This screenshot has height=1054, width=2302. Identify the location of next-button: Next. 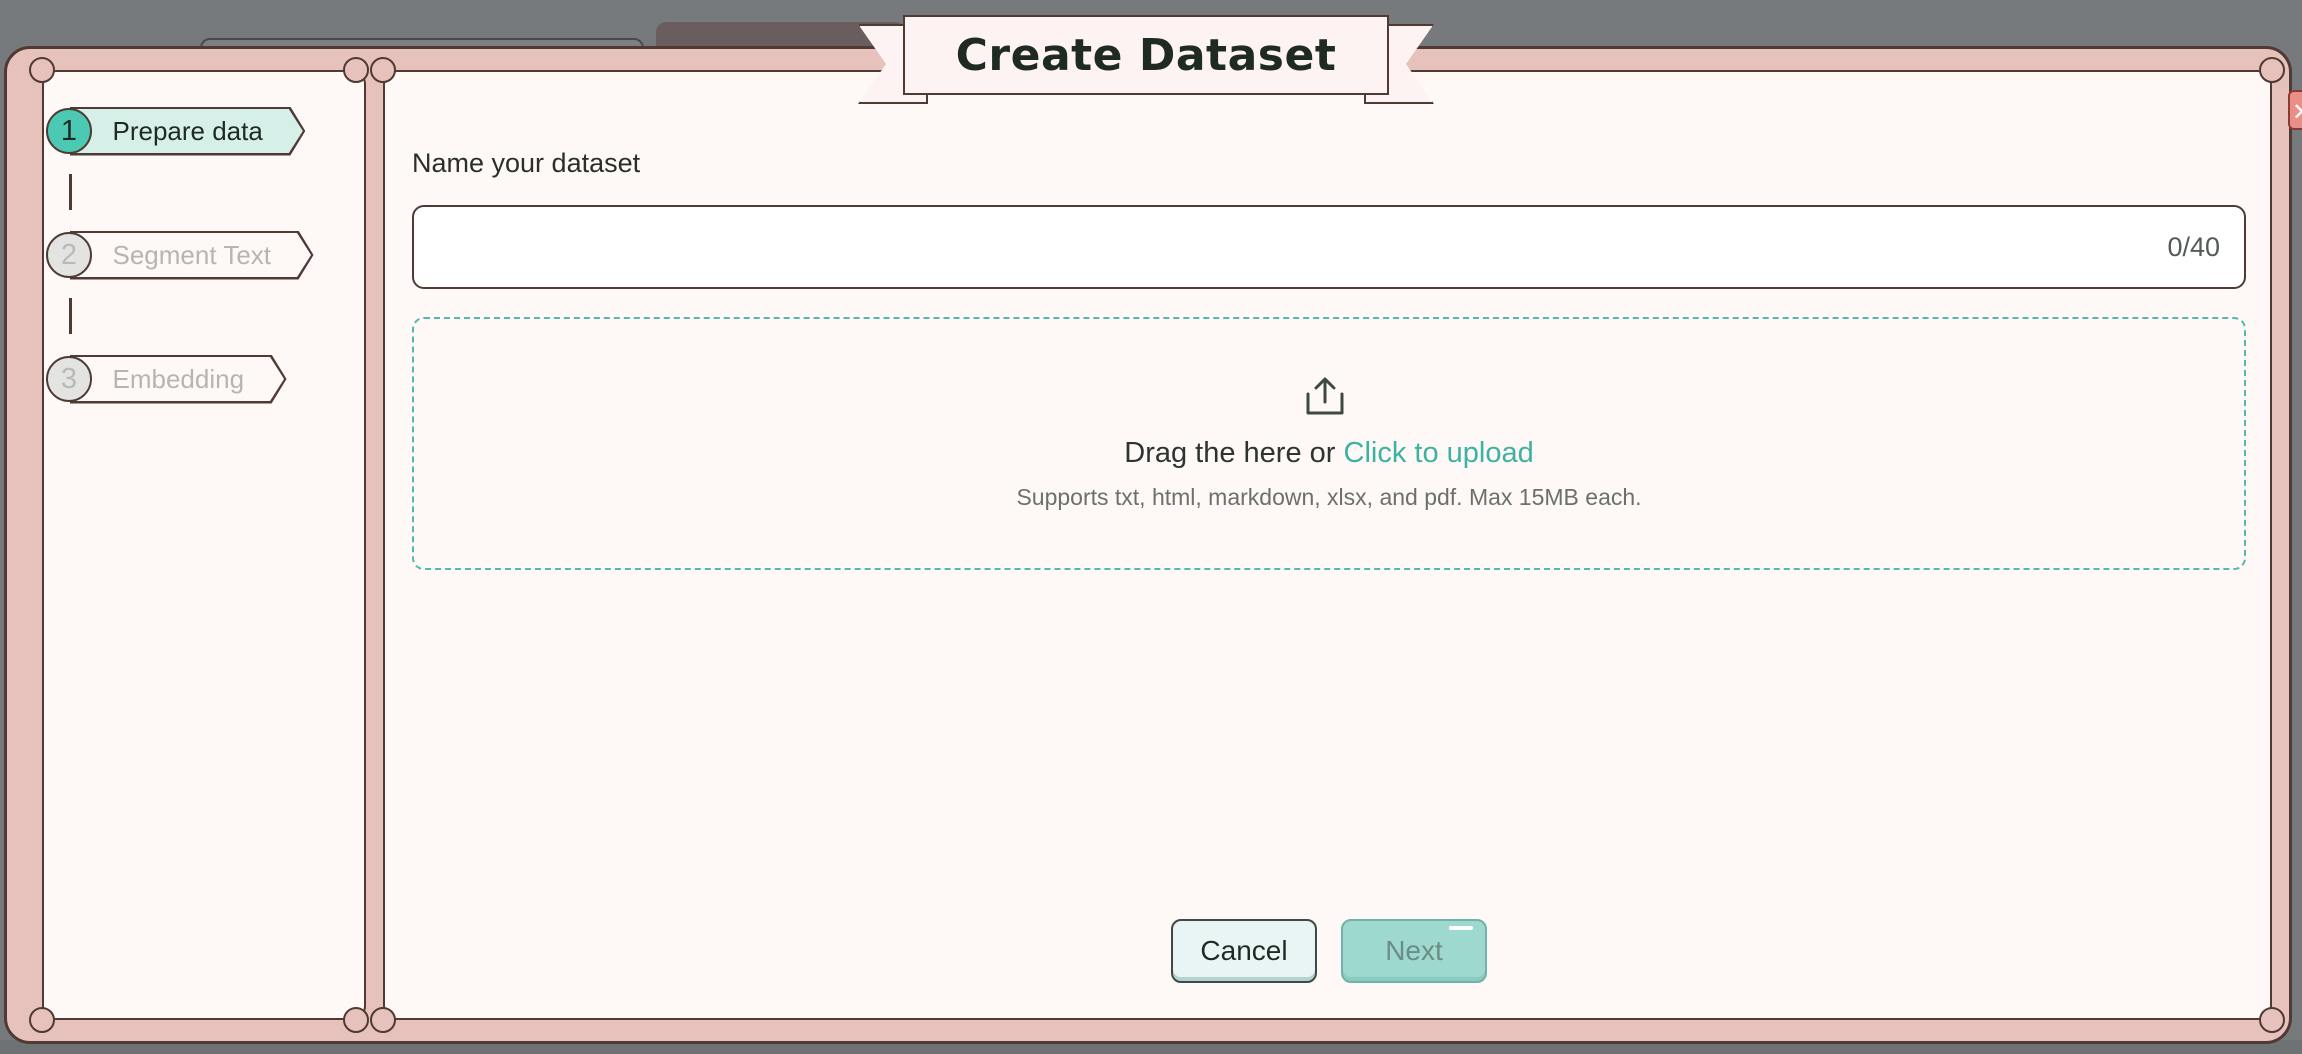
(1414, 951).